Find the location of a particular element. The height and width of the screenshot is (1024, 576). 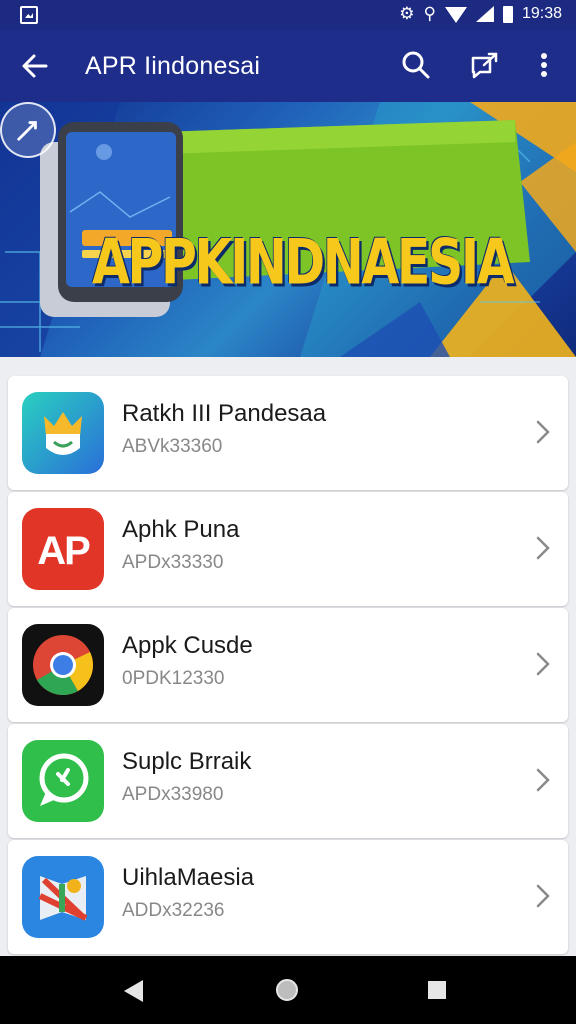

app-bar: APR Iindonesai is located at coordinates (288, 66).